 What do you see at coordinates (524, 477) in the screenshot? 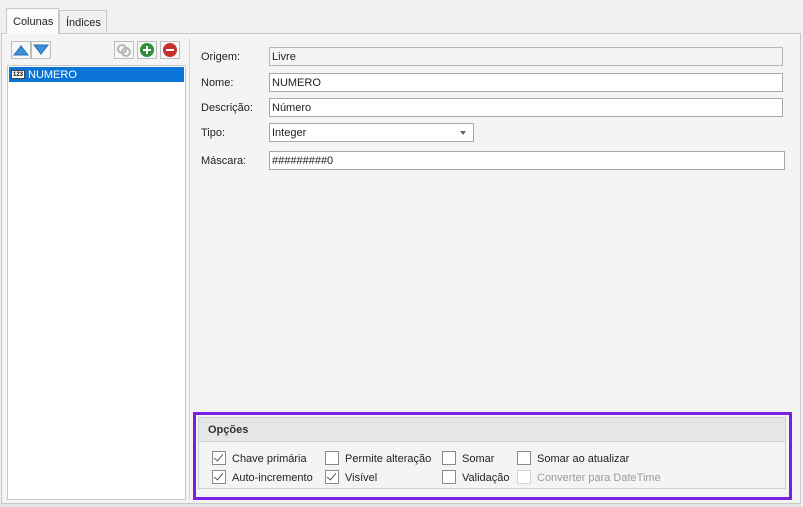
I see `converter-datetime-checkbox` at bounding box center [524, 477].